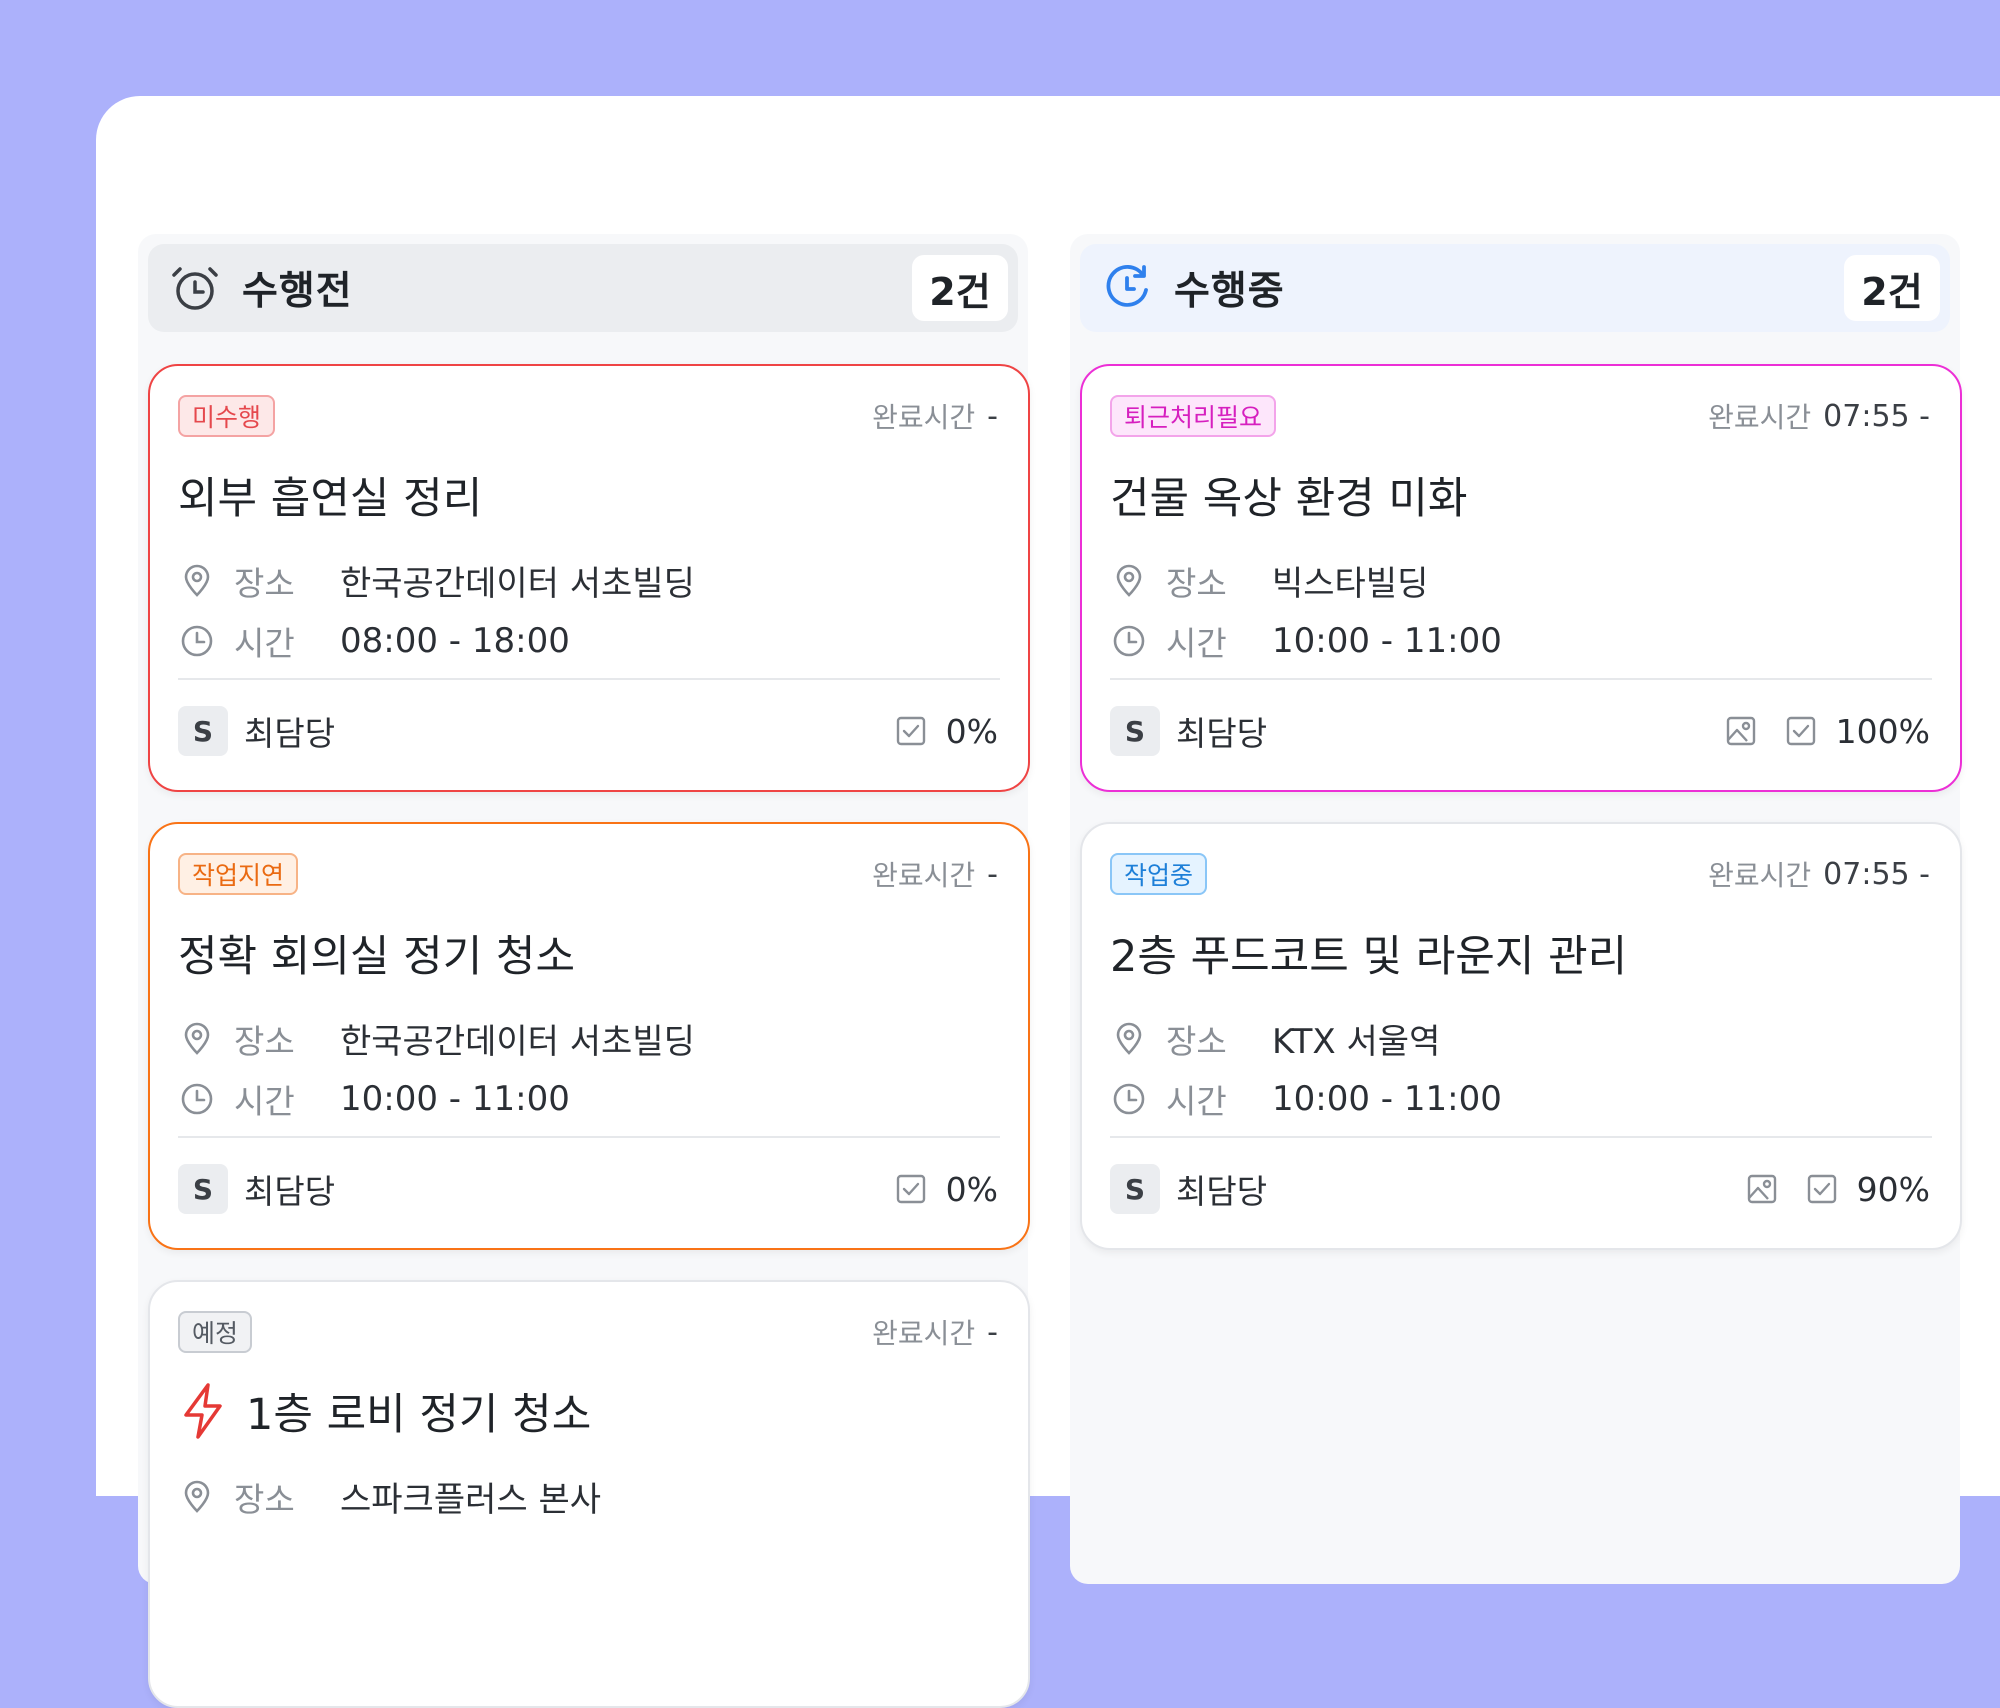 Image resolution: width=2000 pixels, height=1708 pixels. I want to click on task-title: 1층 로비 정기 청소, so click(384, 1411).